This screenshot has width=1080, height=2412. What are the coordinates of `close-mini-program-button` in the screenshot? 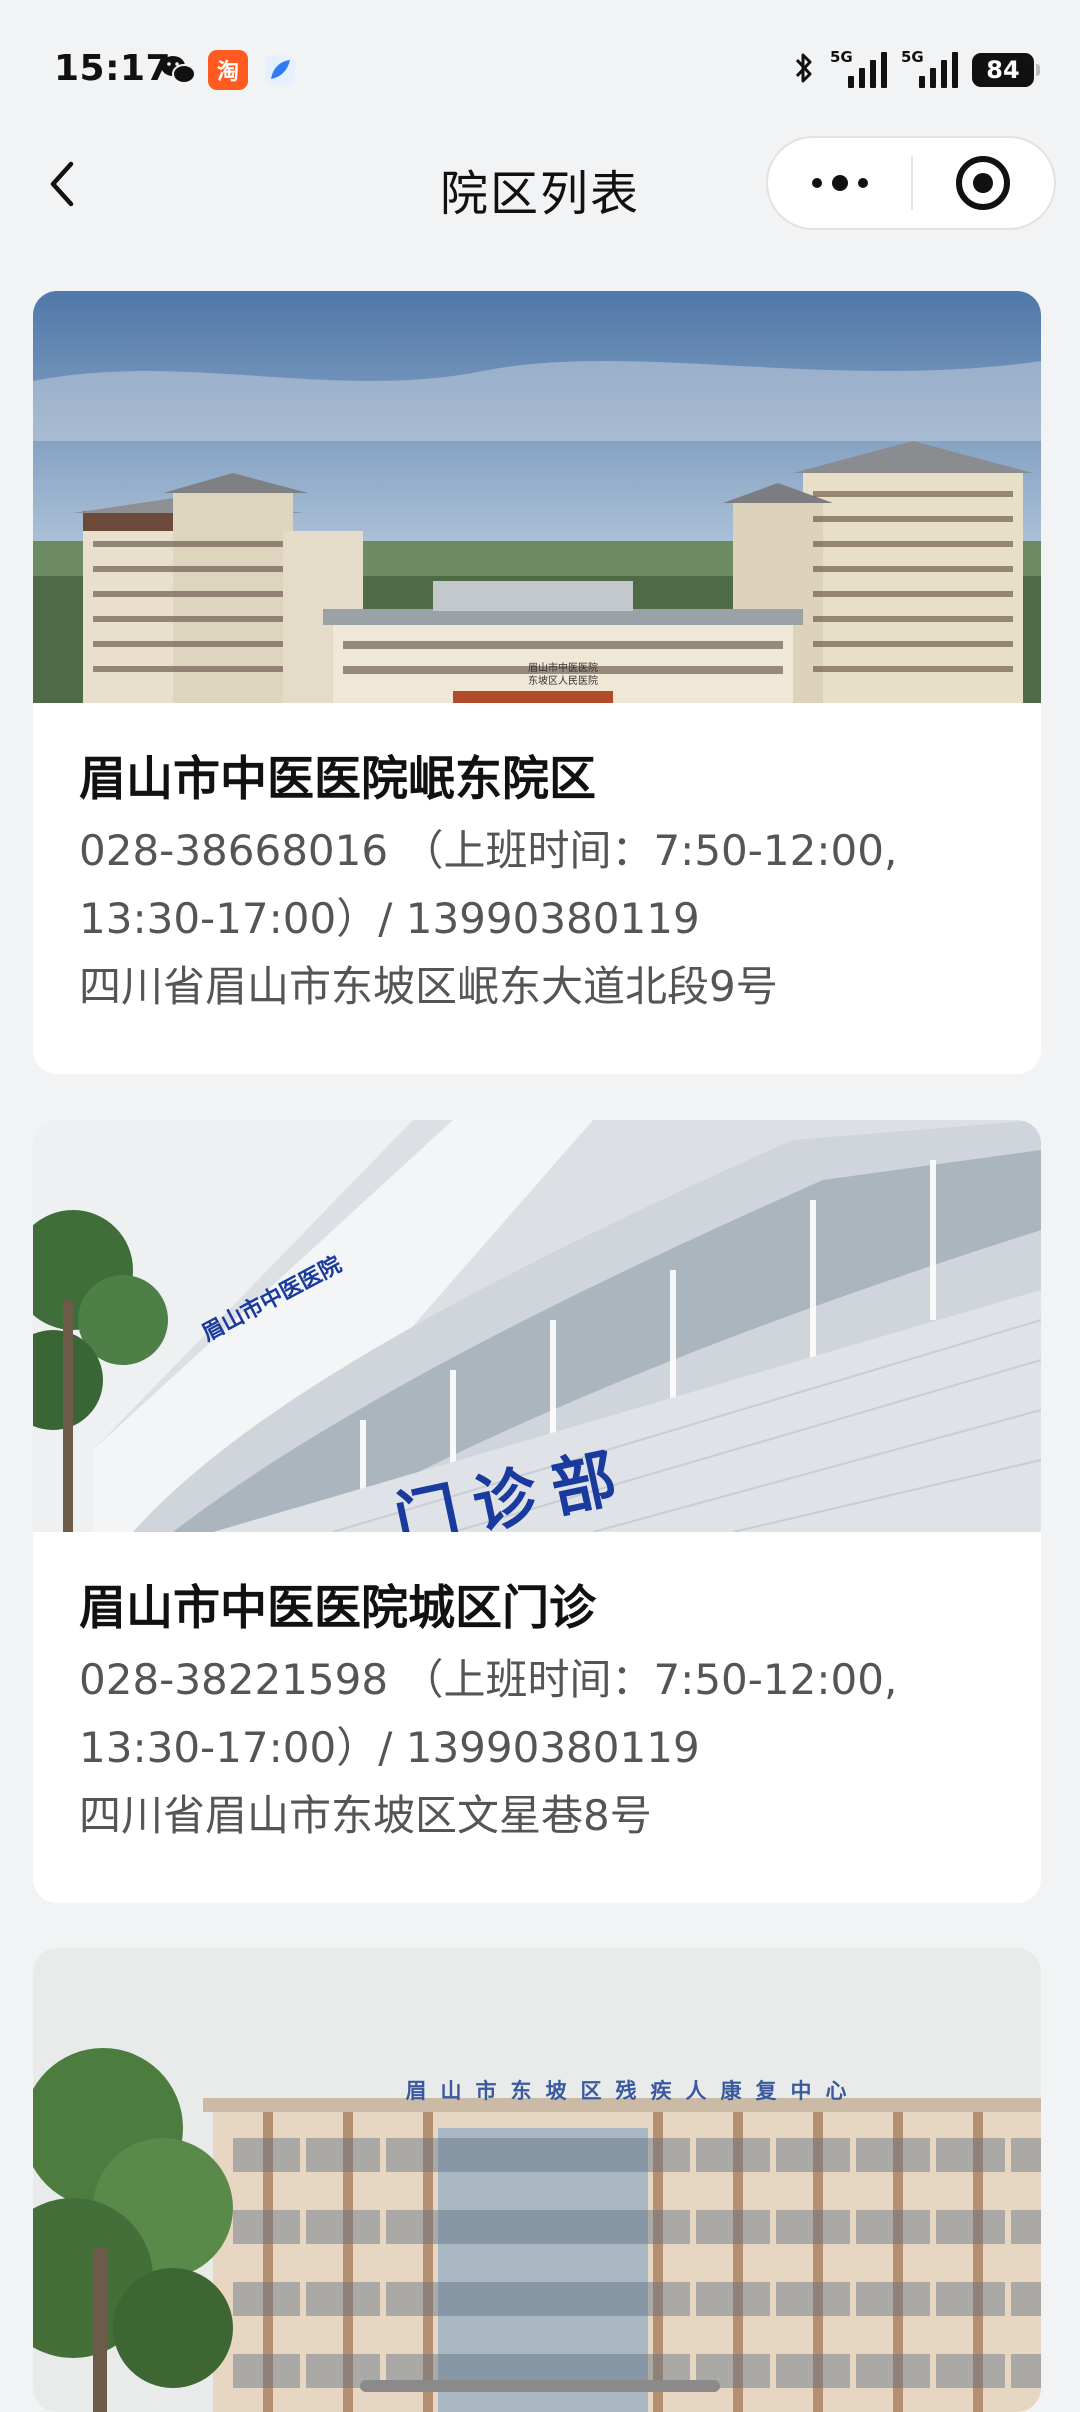 It's located at (983, 183).